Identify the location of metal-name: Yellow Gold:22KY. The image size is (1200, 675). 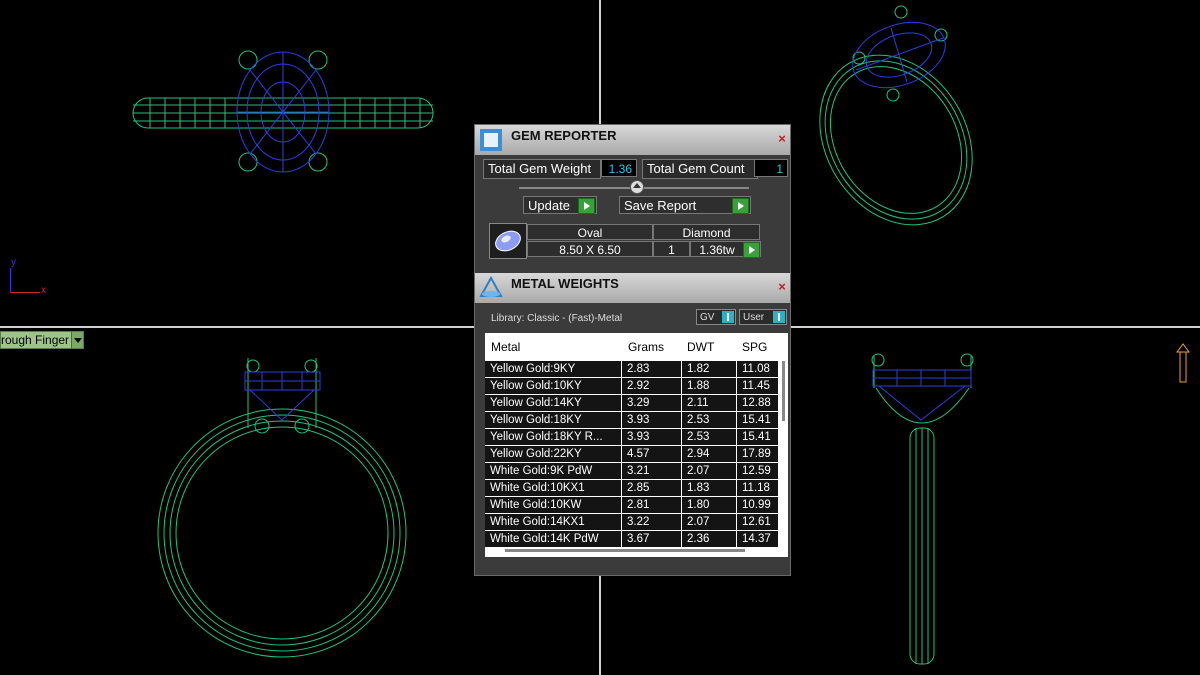
(553, 454).